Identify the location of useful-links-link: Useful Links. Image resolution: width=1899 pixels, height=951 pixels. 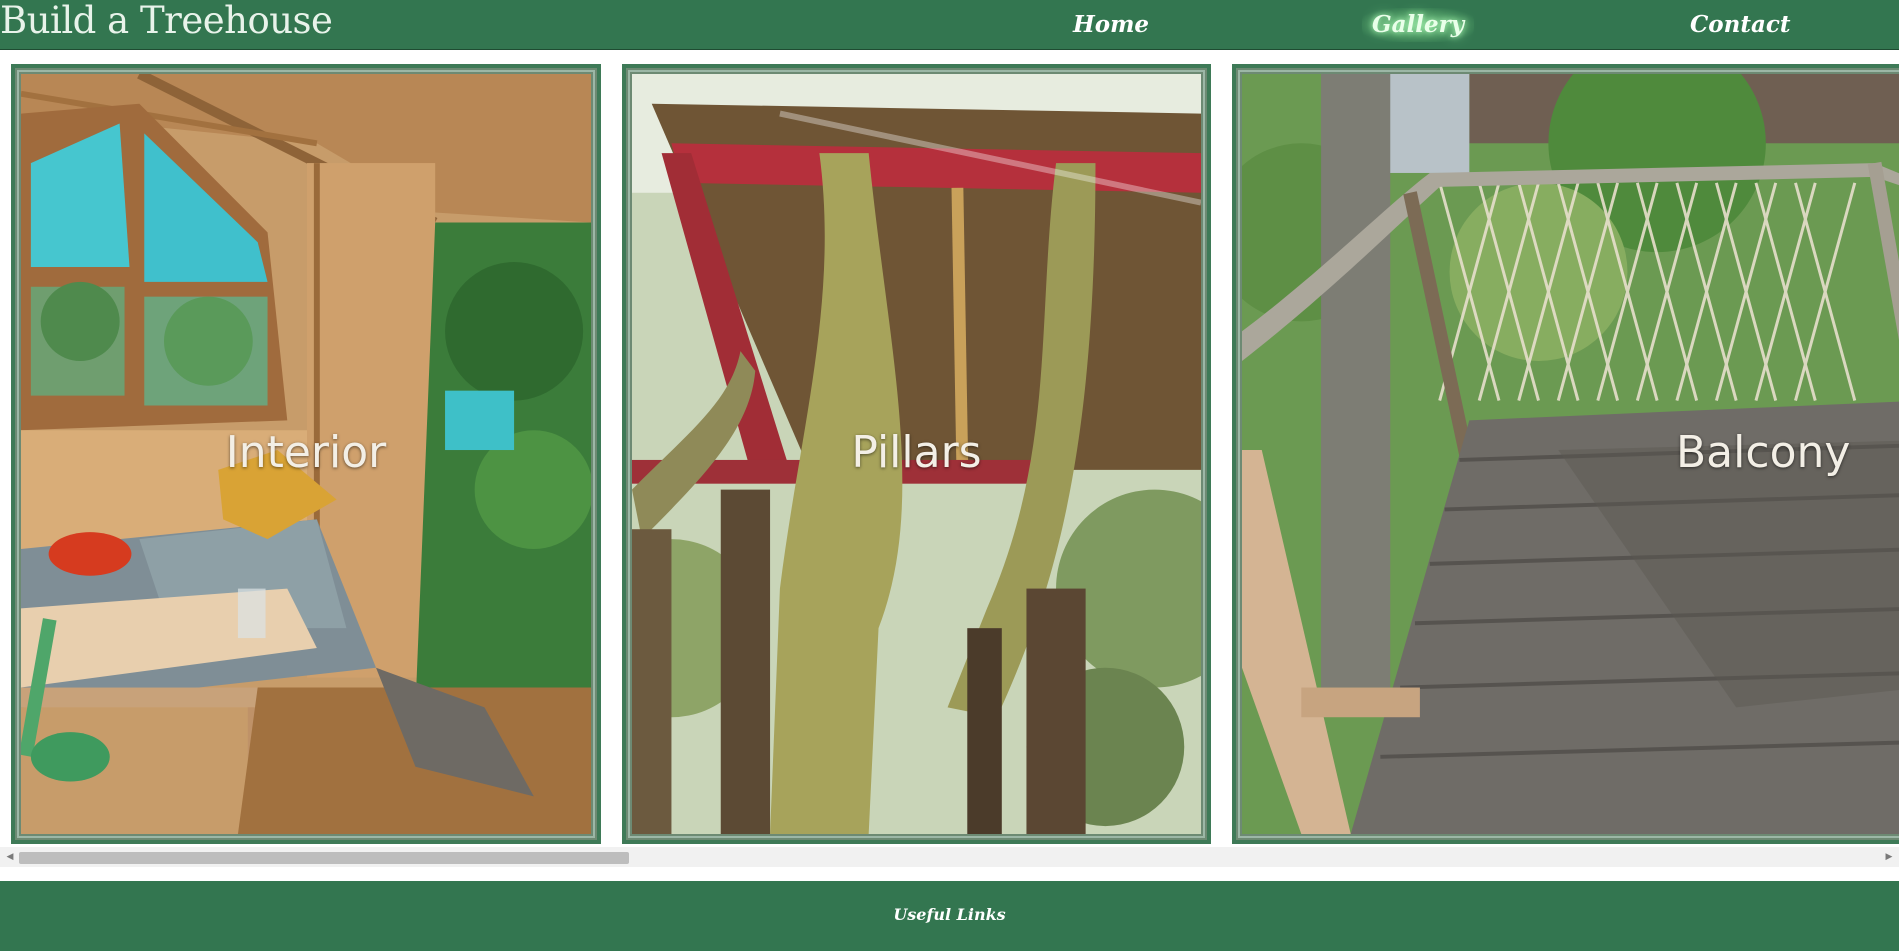
(949, 914).